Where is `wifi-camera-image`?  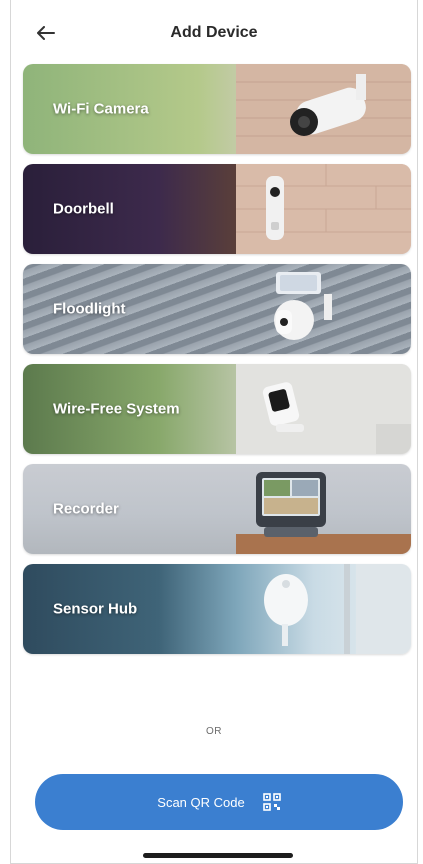
wifi-camera-image is located at coordinates (323, 109).